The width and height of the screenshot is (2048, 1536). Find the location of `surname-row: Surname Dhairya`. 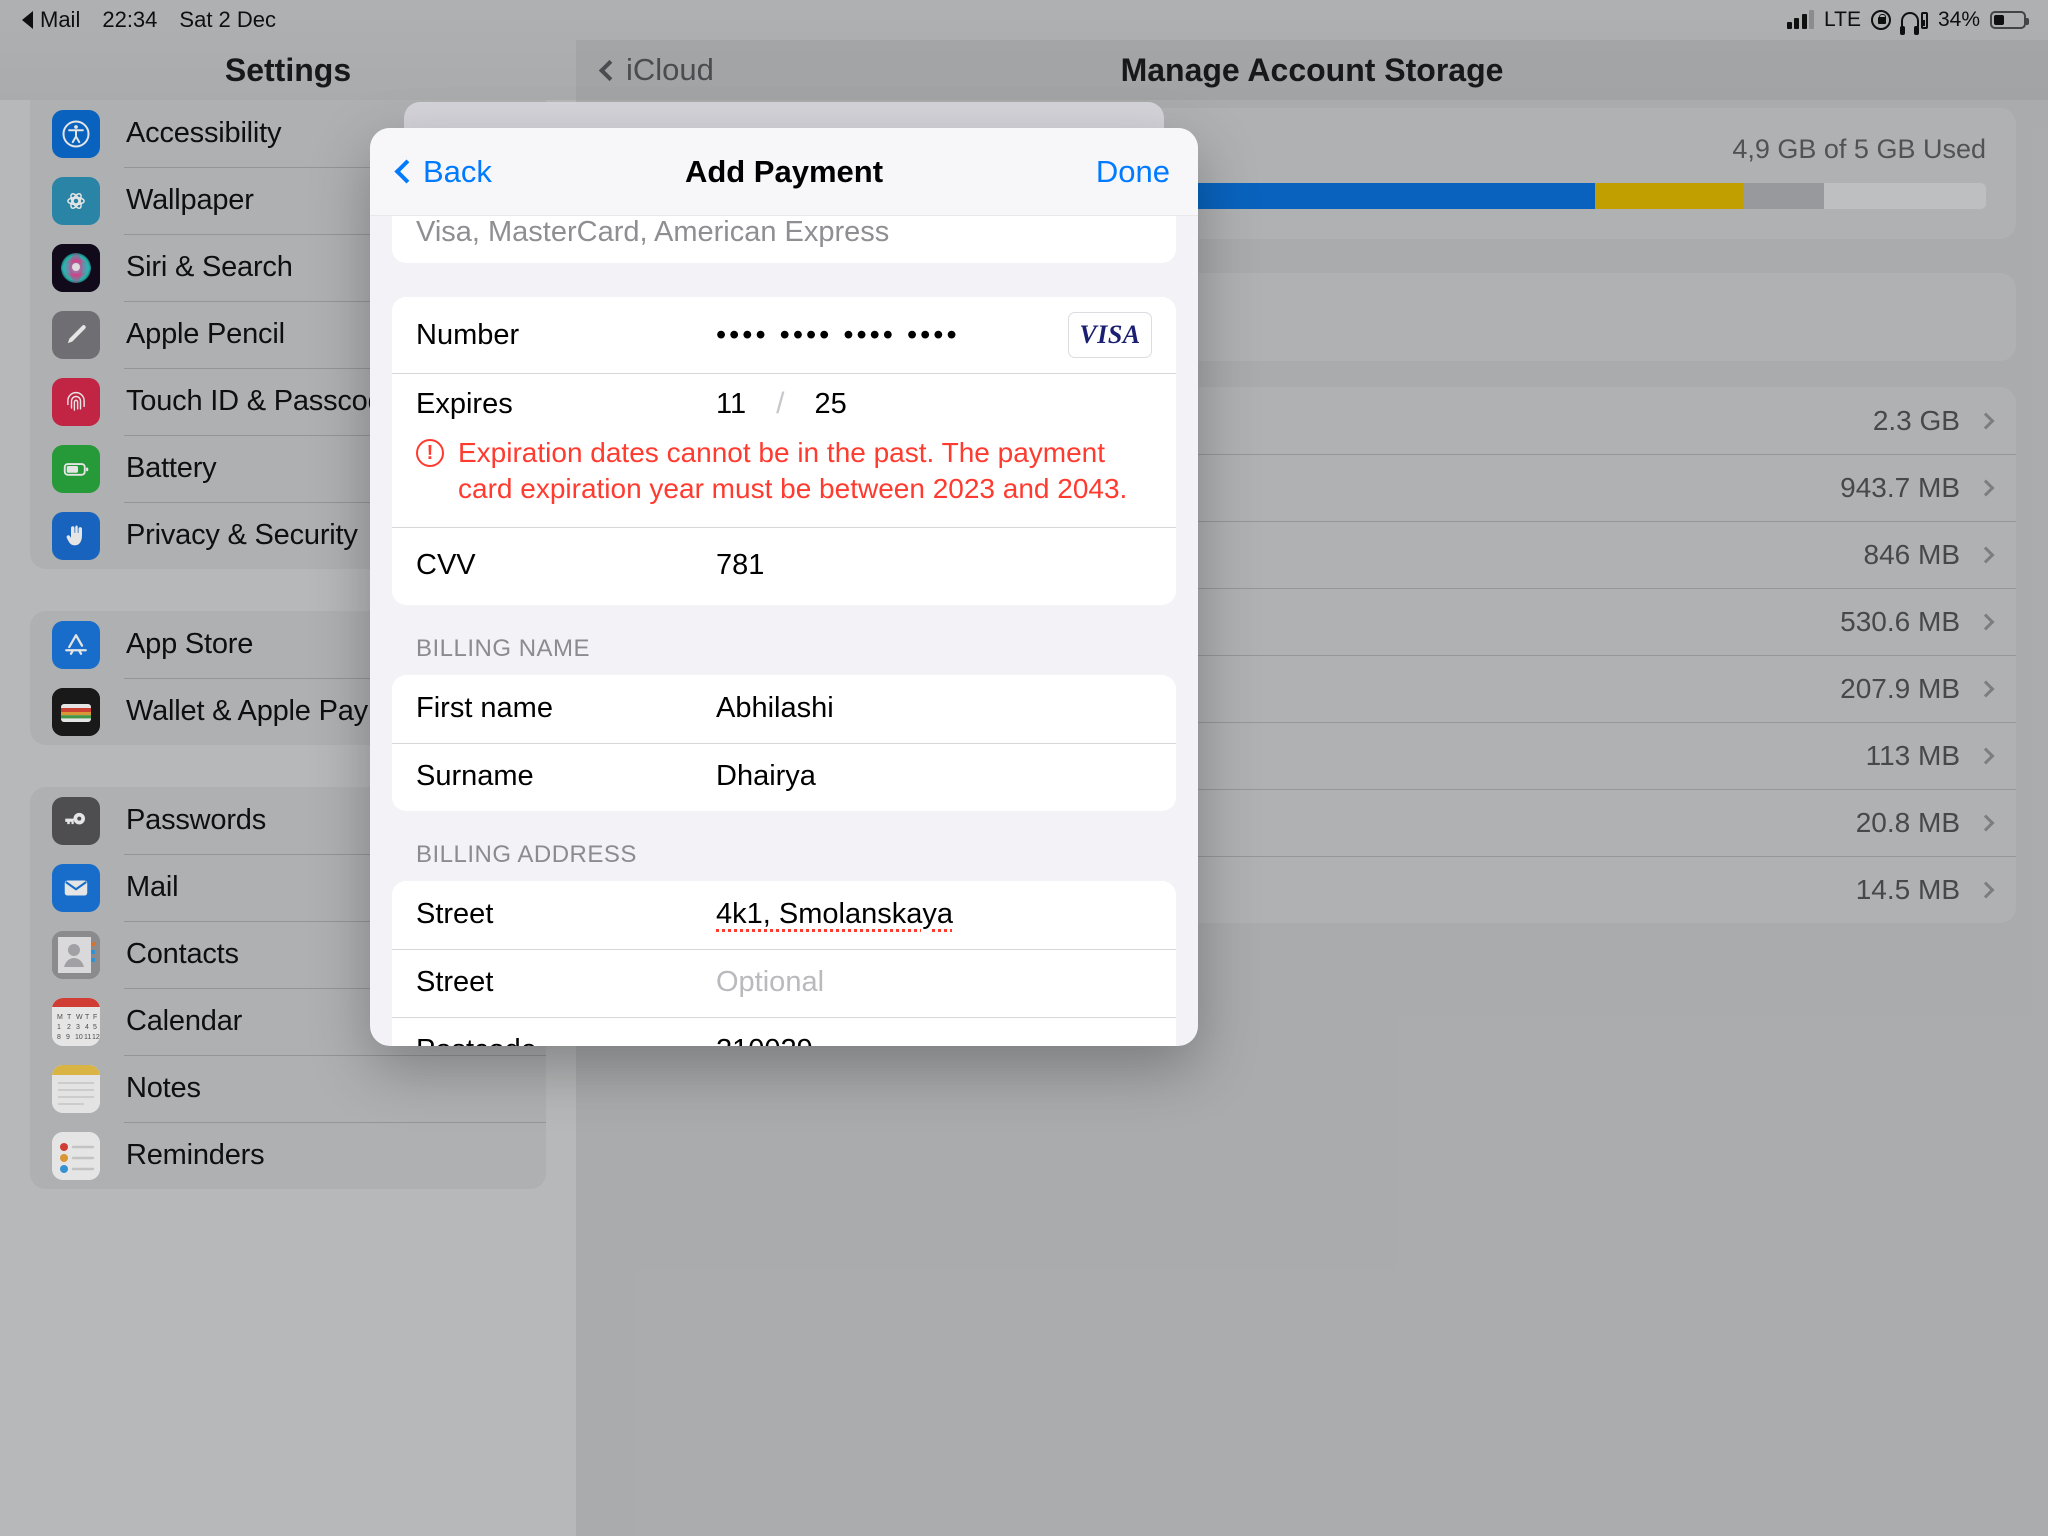

surname-row: Surname Dhairya is located at coordinates (784, 776).